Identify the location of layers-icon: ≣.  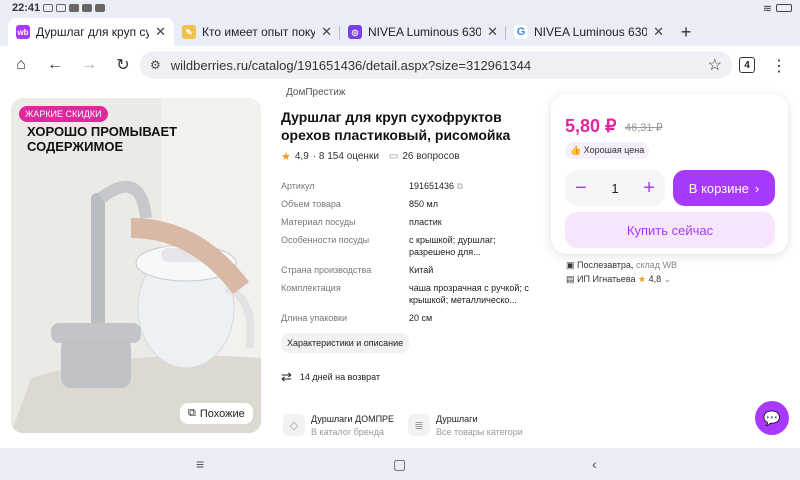
(419, 425).